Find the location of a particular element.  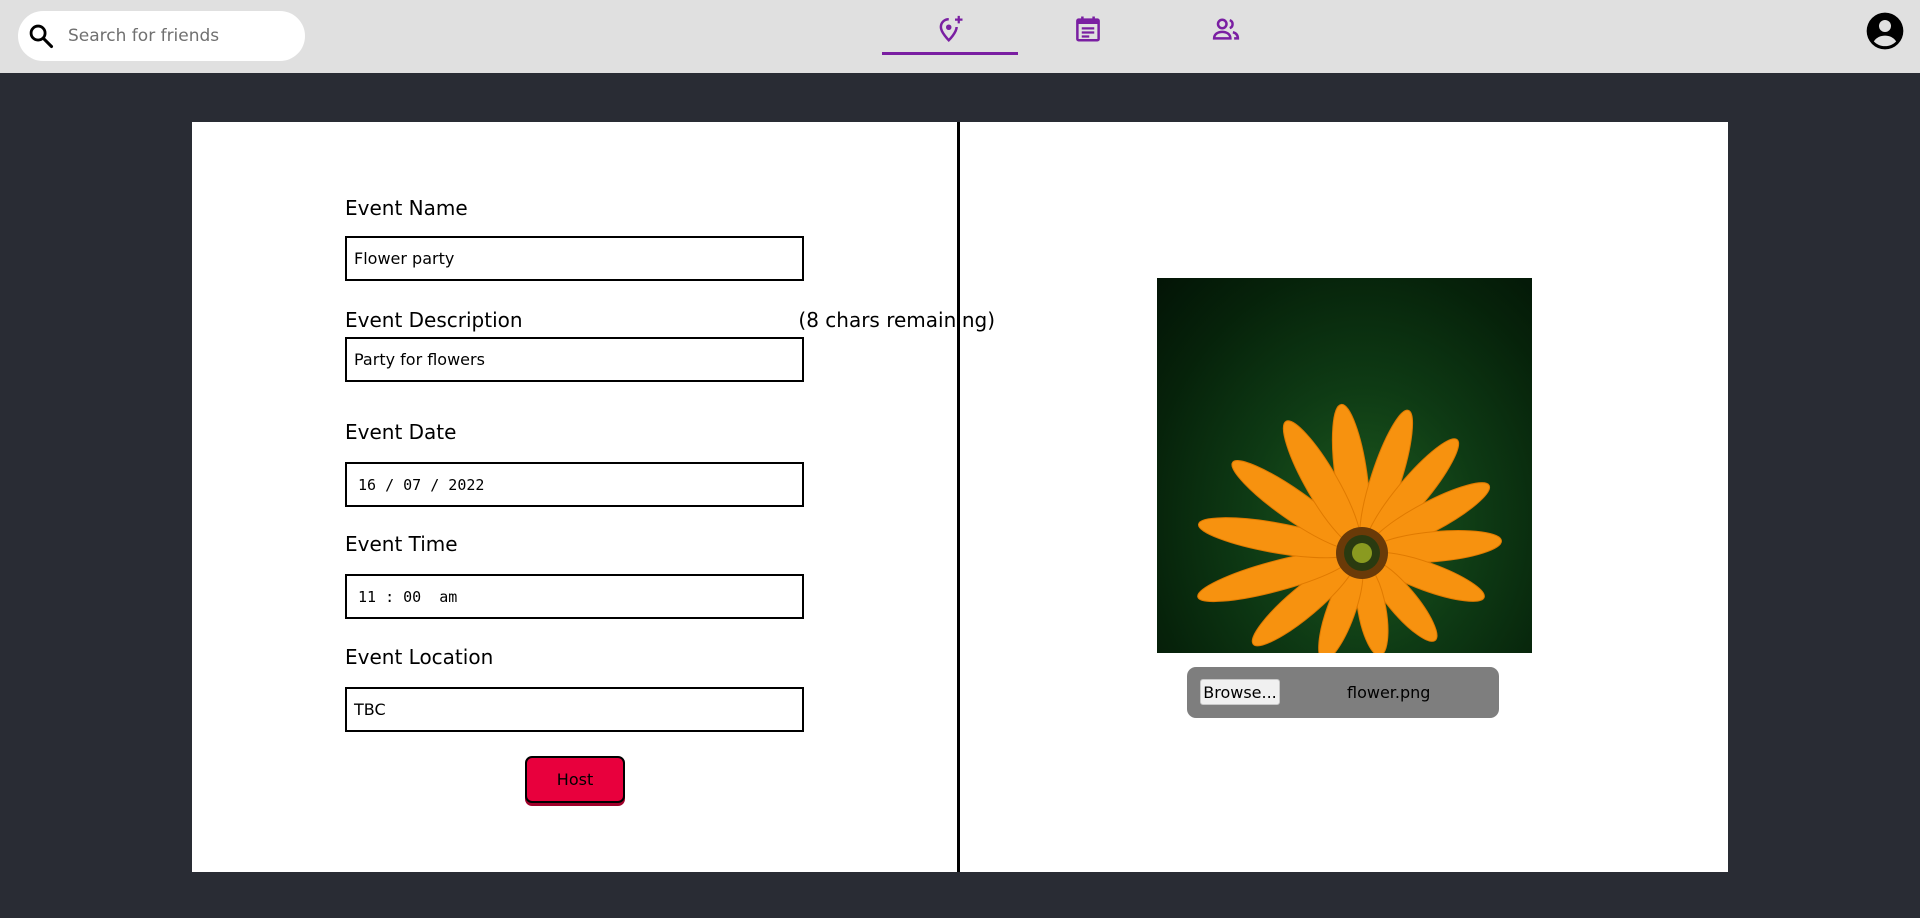

search-icon is located at coordinates (41, 36).